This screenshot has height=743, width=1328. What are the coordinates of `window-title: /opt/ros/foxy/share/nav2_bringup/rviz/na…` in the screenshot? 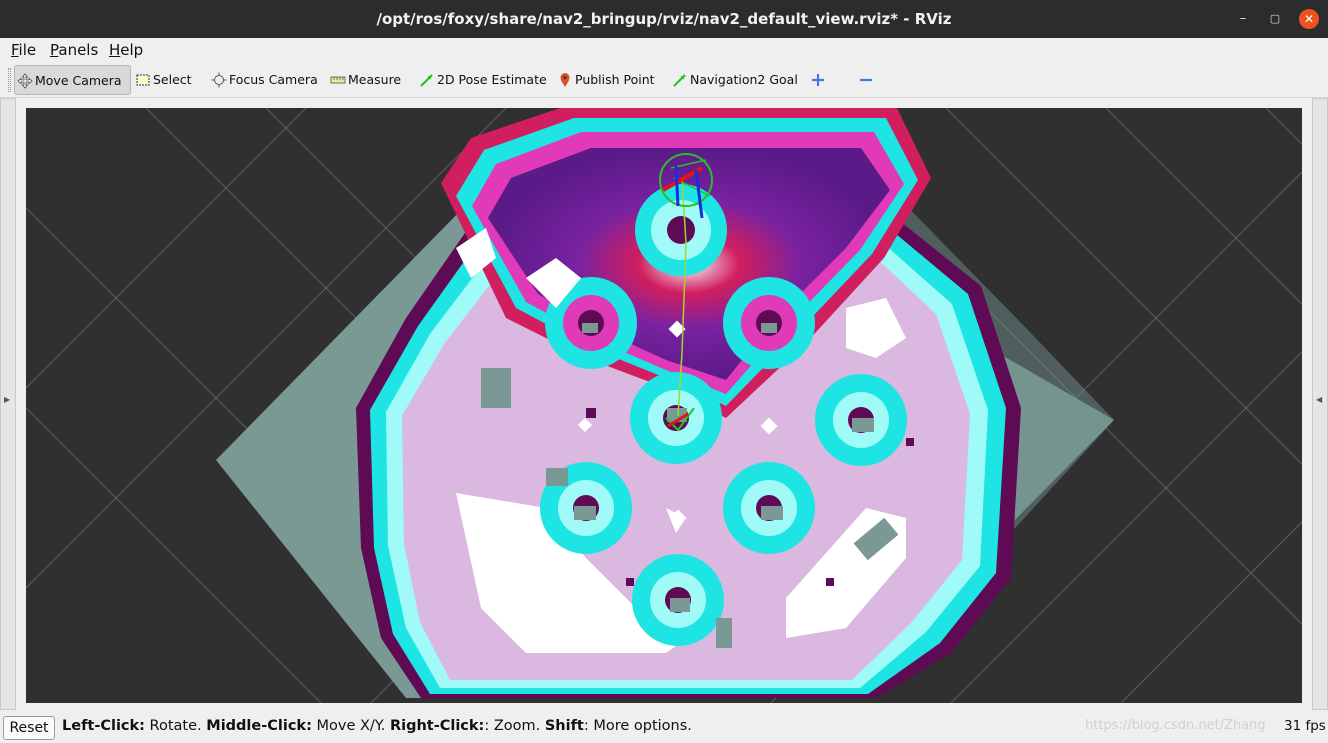 It's located at (664, 19).